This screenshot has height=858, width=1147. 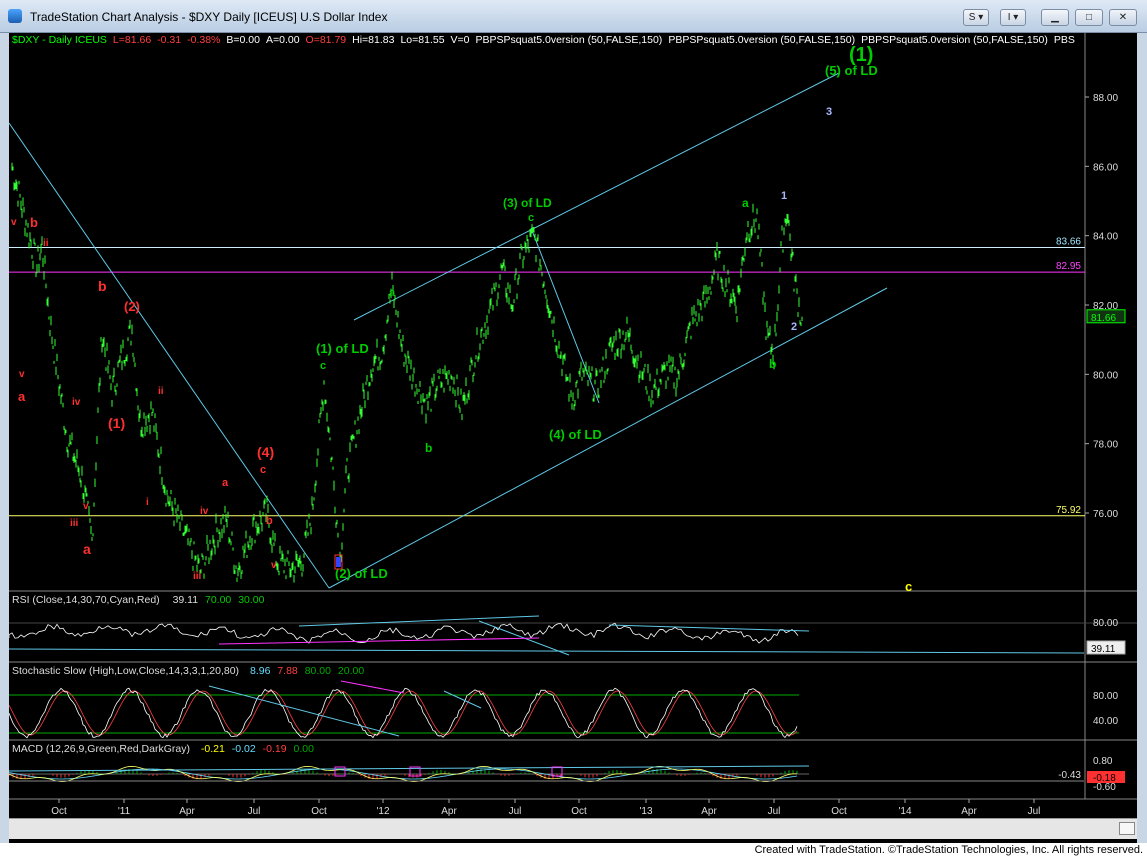 I want to click on y-tick-label: 84.00, so click(x=1105, y=237).